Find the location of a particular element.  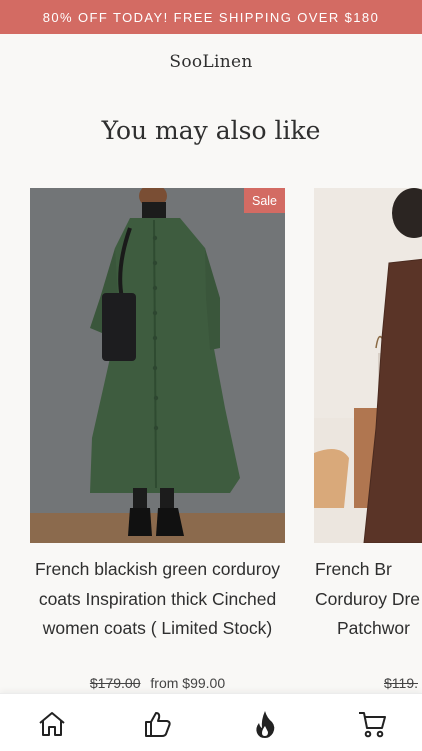

nav-home-button is located at coordinates (52, 724).